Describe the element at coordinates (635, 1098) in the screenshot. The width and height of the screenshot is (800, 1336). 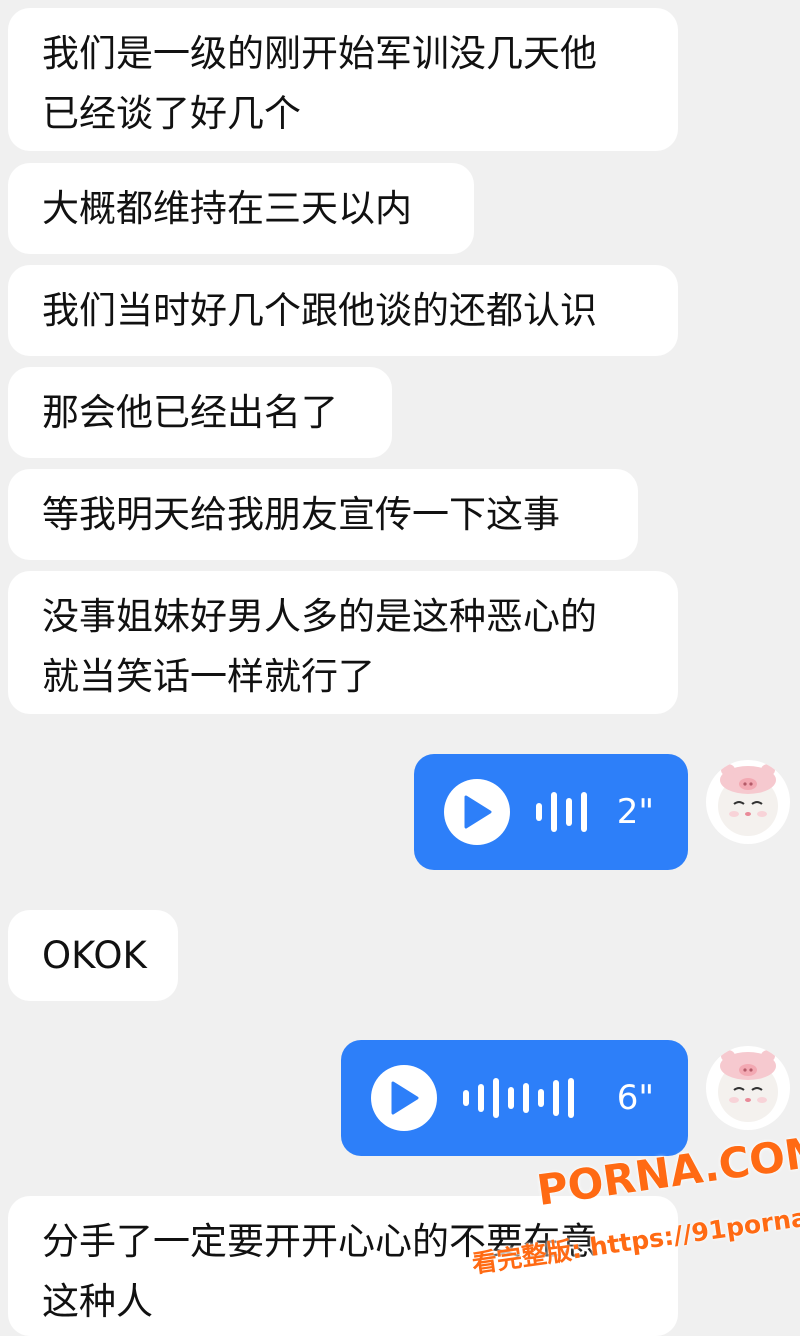
I see `voice-duration: 6"` at that location.